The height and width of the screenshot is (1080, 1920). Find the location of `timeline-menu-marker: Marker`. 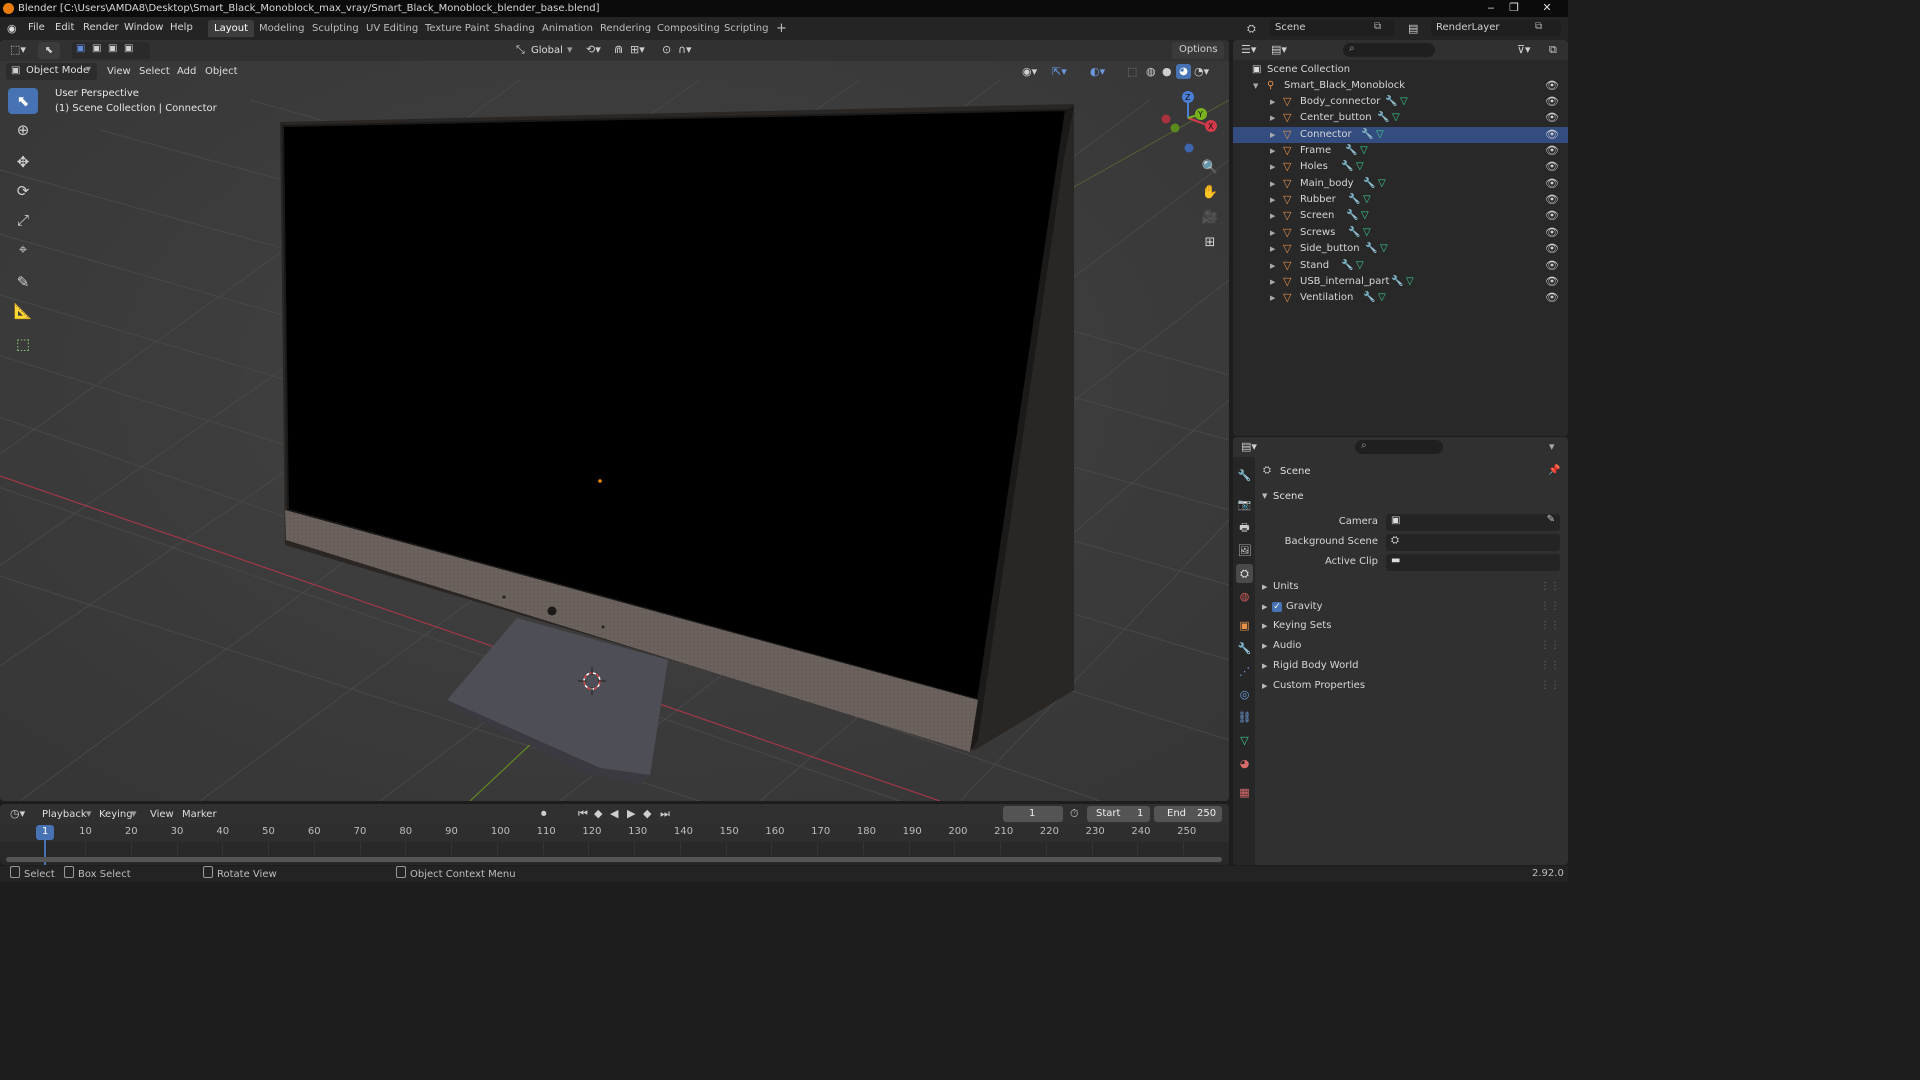

timeline-menu-marker: Marker is located at coordinates (199, 814).